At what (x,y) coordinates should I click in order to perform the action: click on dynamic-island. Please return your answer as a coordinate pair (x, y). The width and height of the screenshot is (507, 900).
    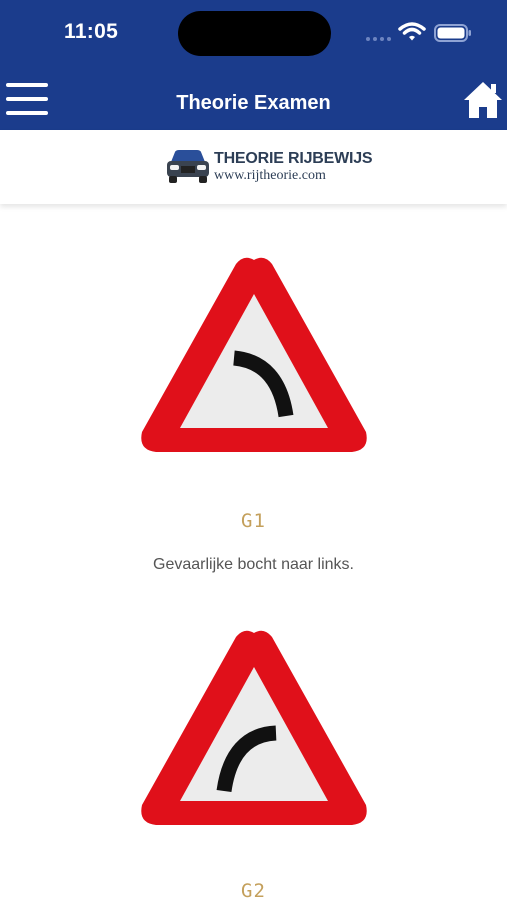
    Looking at the image, I should click on (254, 33).